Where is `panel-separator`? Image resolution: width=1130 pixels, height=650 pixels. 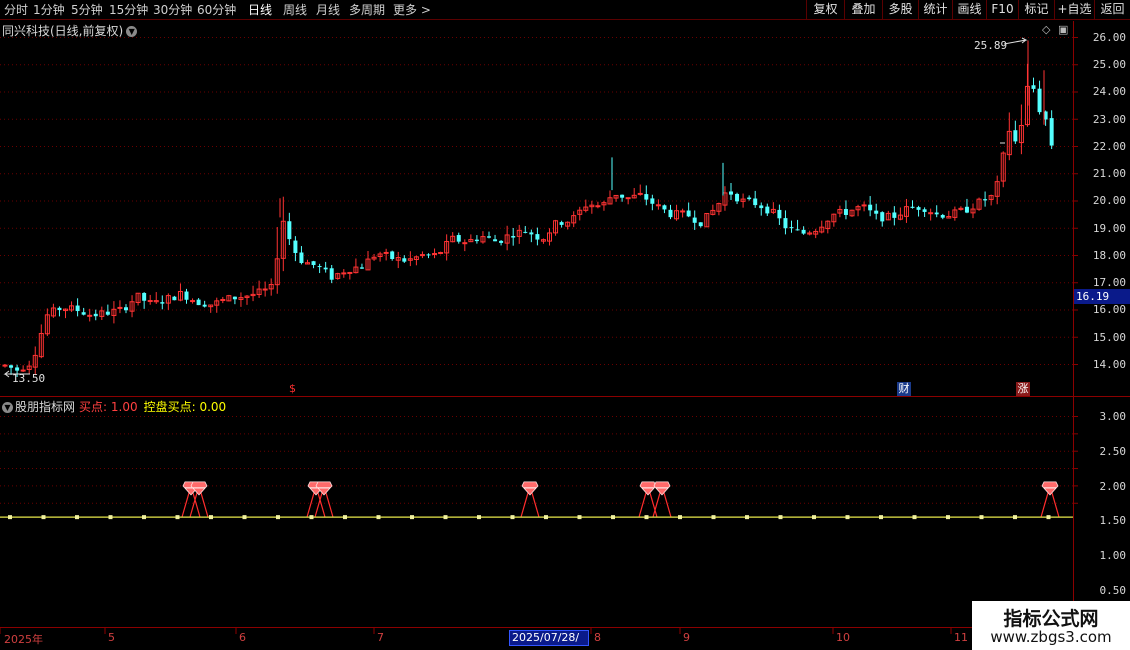 panel-separator is located at coordinates (565, 396).